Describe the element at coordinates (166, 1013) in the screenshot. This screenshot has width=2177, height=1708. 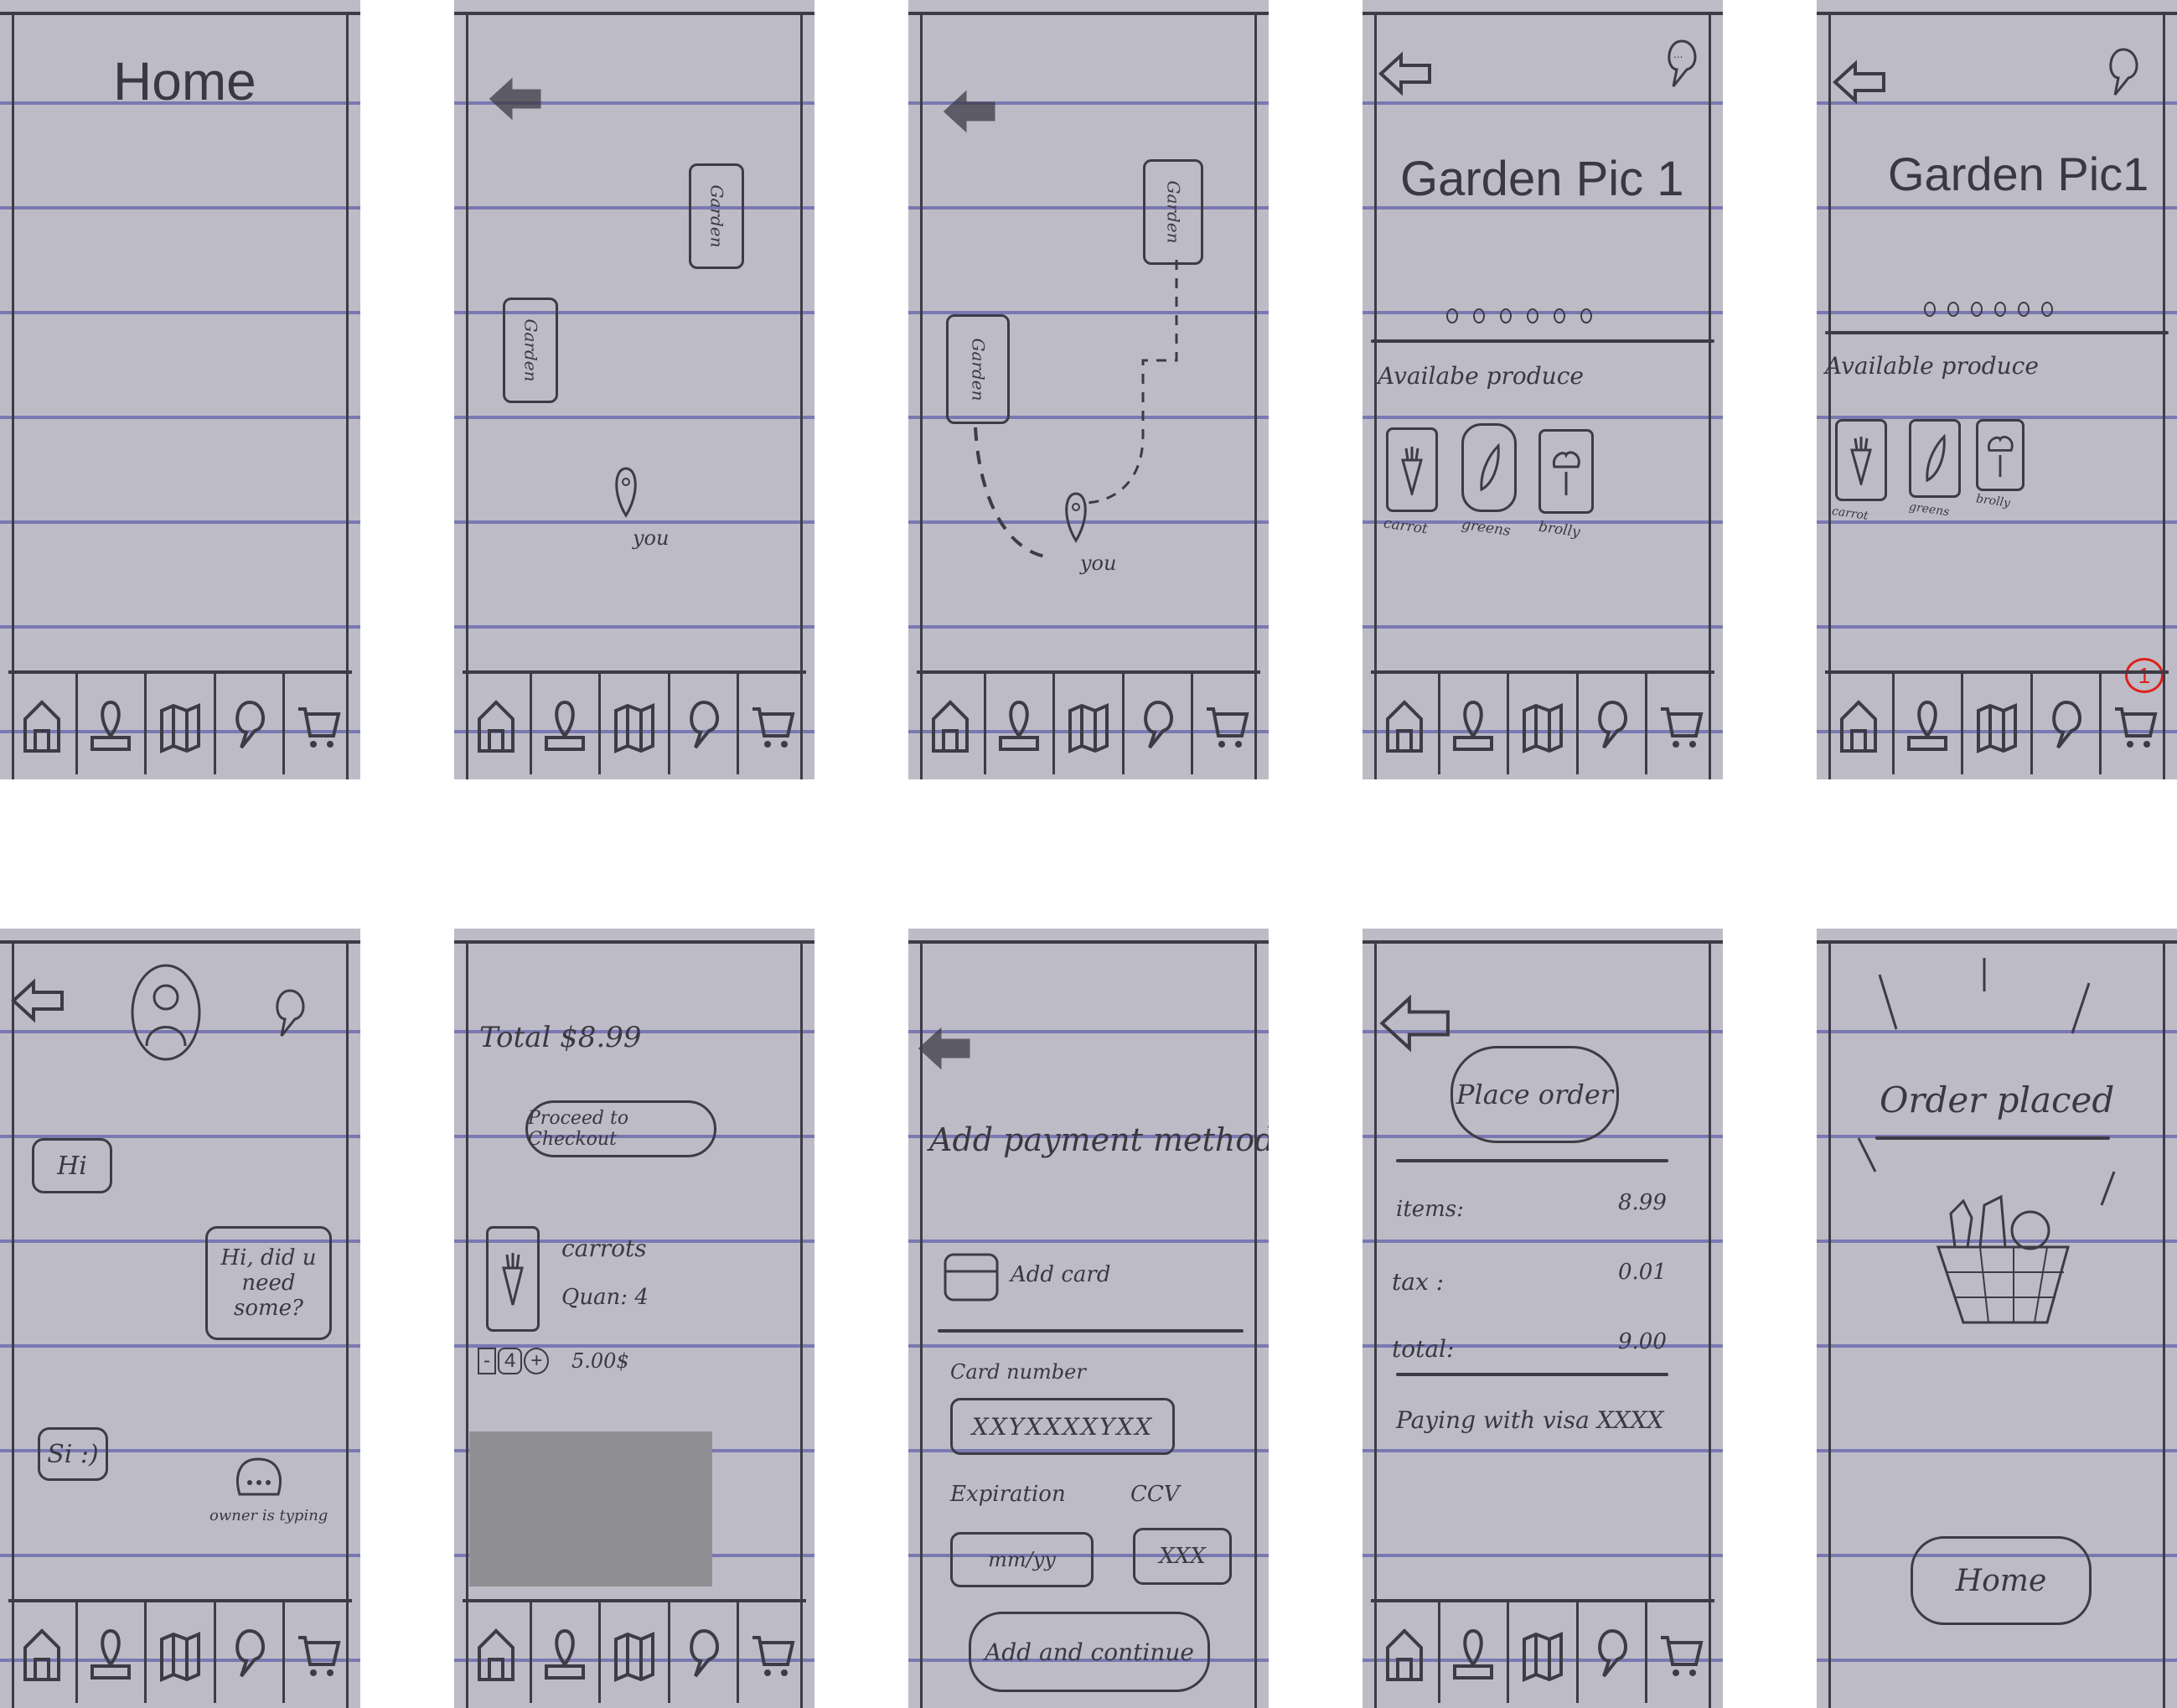
I see `owner-avatar` at that location.